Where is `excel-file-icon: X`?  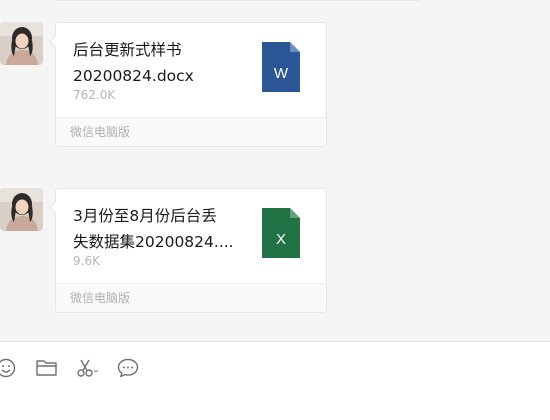 excel-file-icon: X is located at coordinates (281, 233).